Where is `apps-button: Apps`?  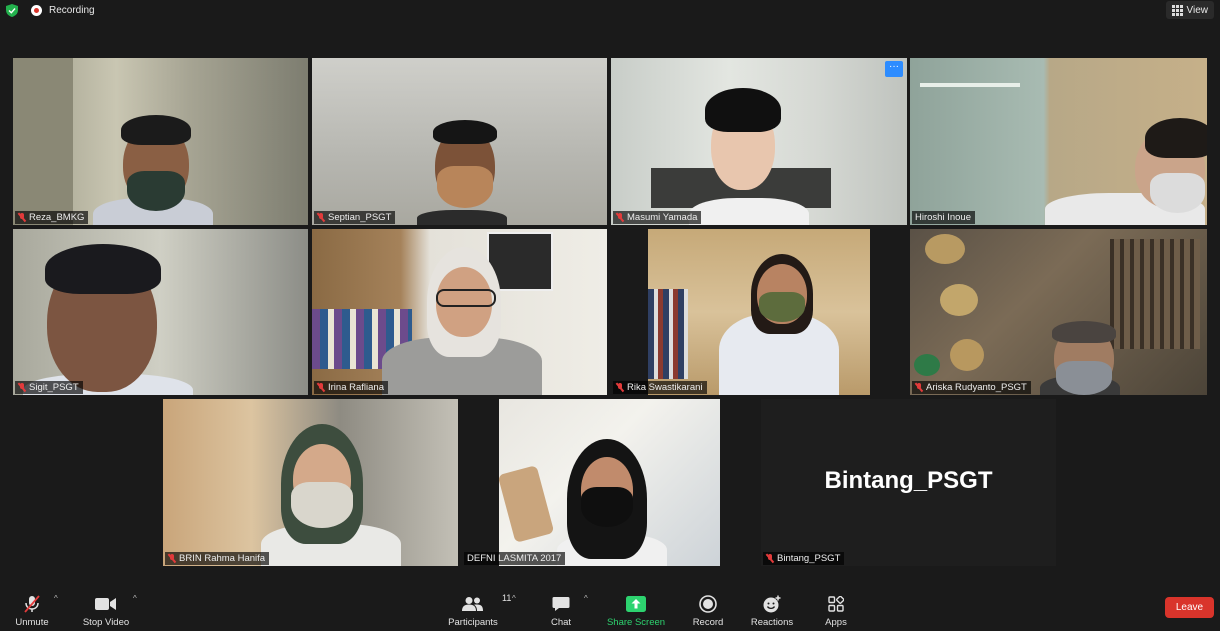
apps-button: Apps is located at coordinates (836, 609).